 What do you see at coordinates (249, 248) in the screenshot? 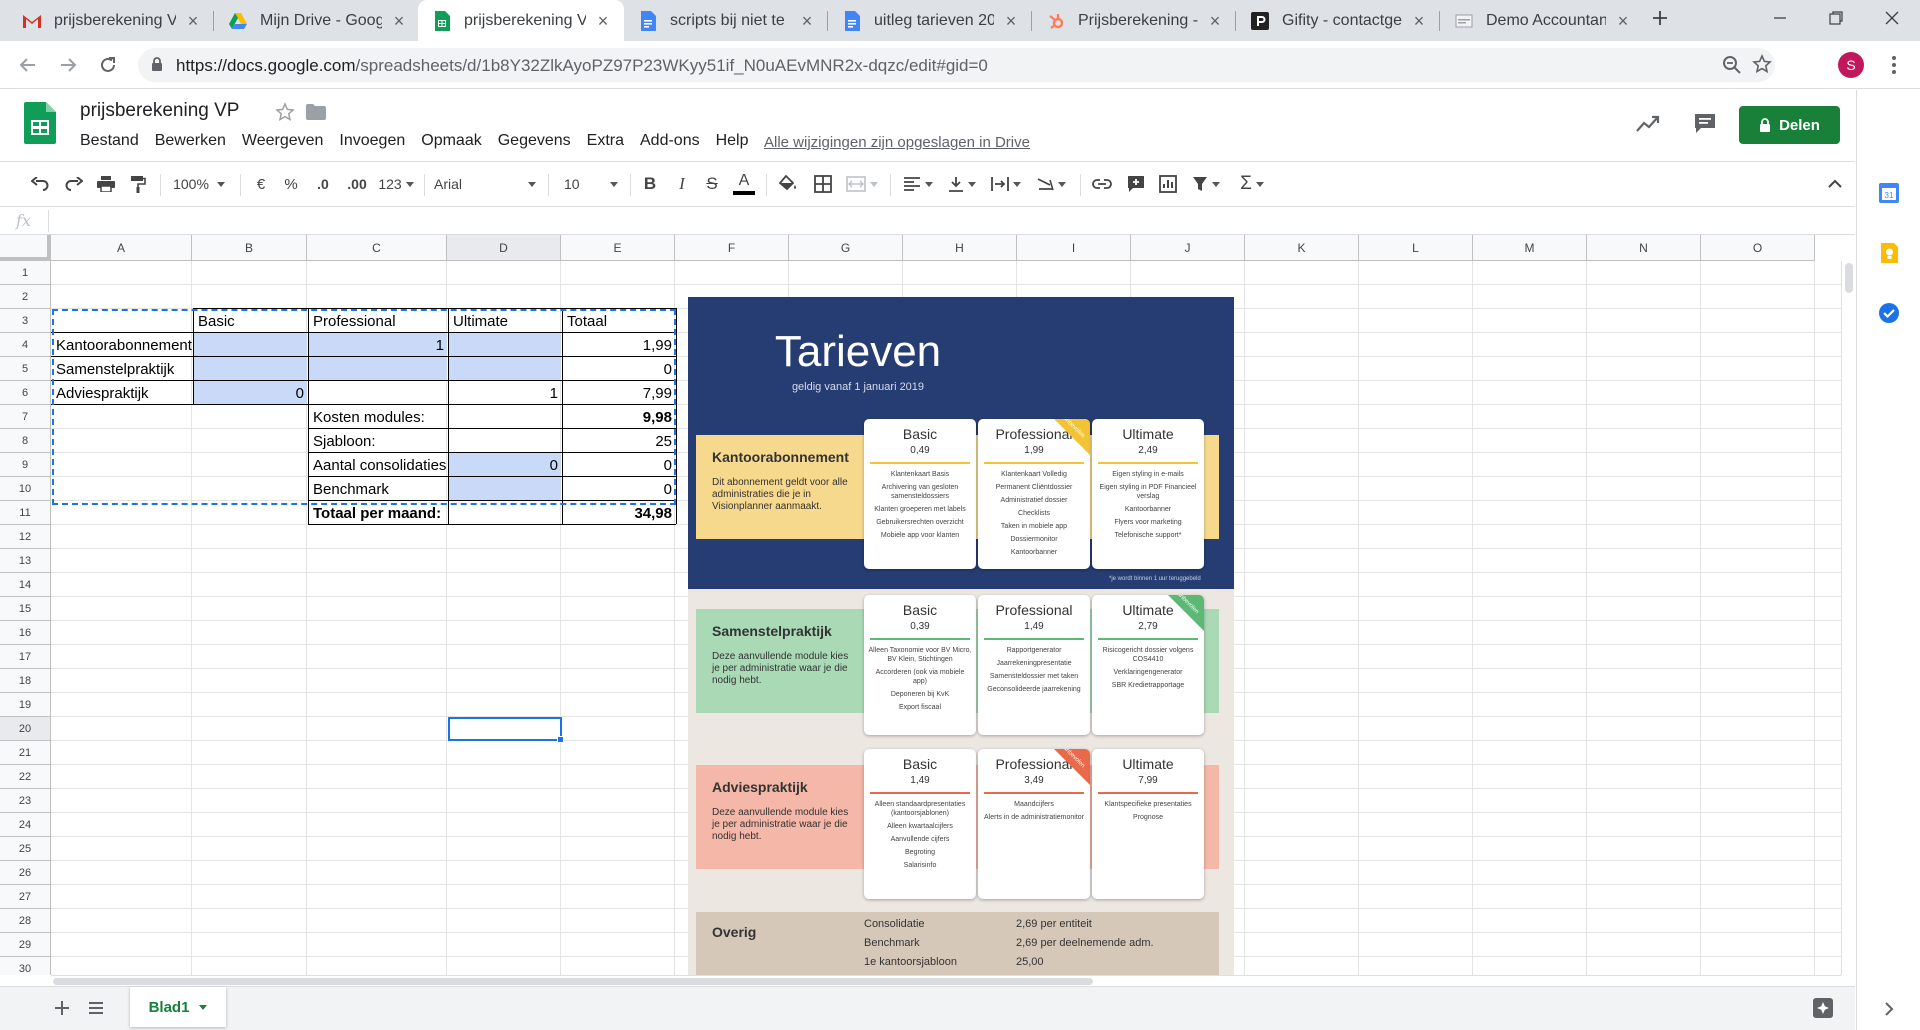
I see `column-header-B: B` at bounding box center [249, 248].